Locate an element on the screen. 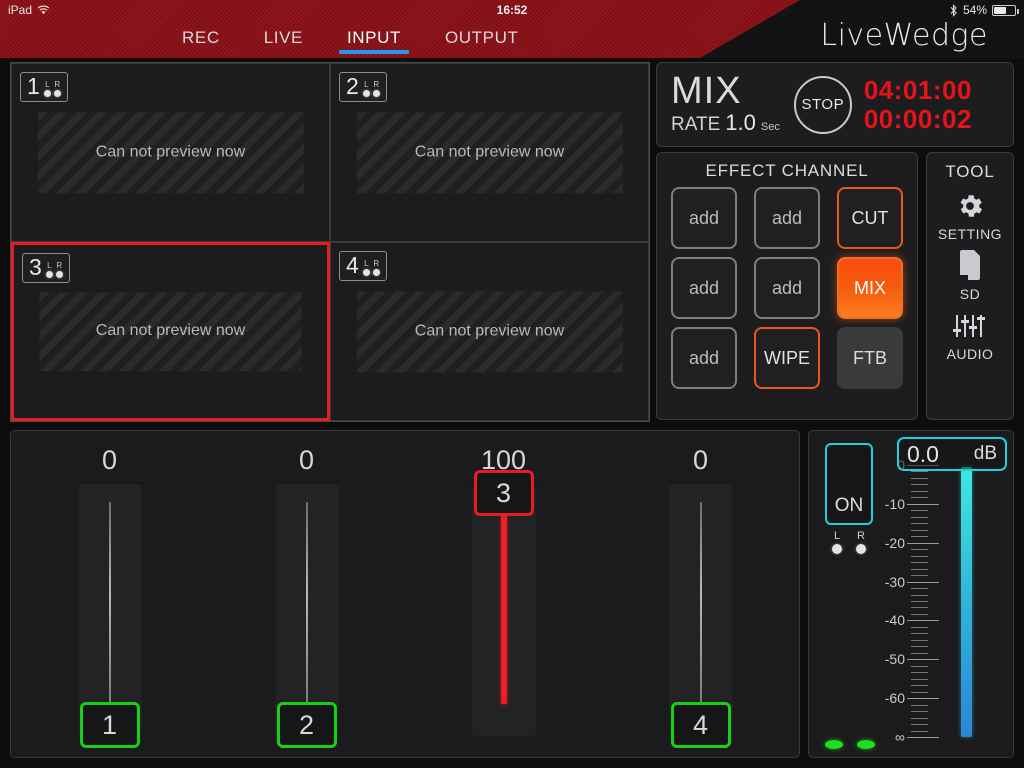  preview-panel-1: 1 L R Can not preview now is located at coordinates (170, 152).